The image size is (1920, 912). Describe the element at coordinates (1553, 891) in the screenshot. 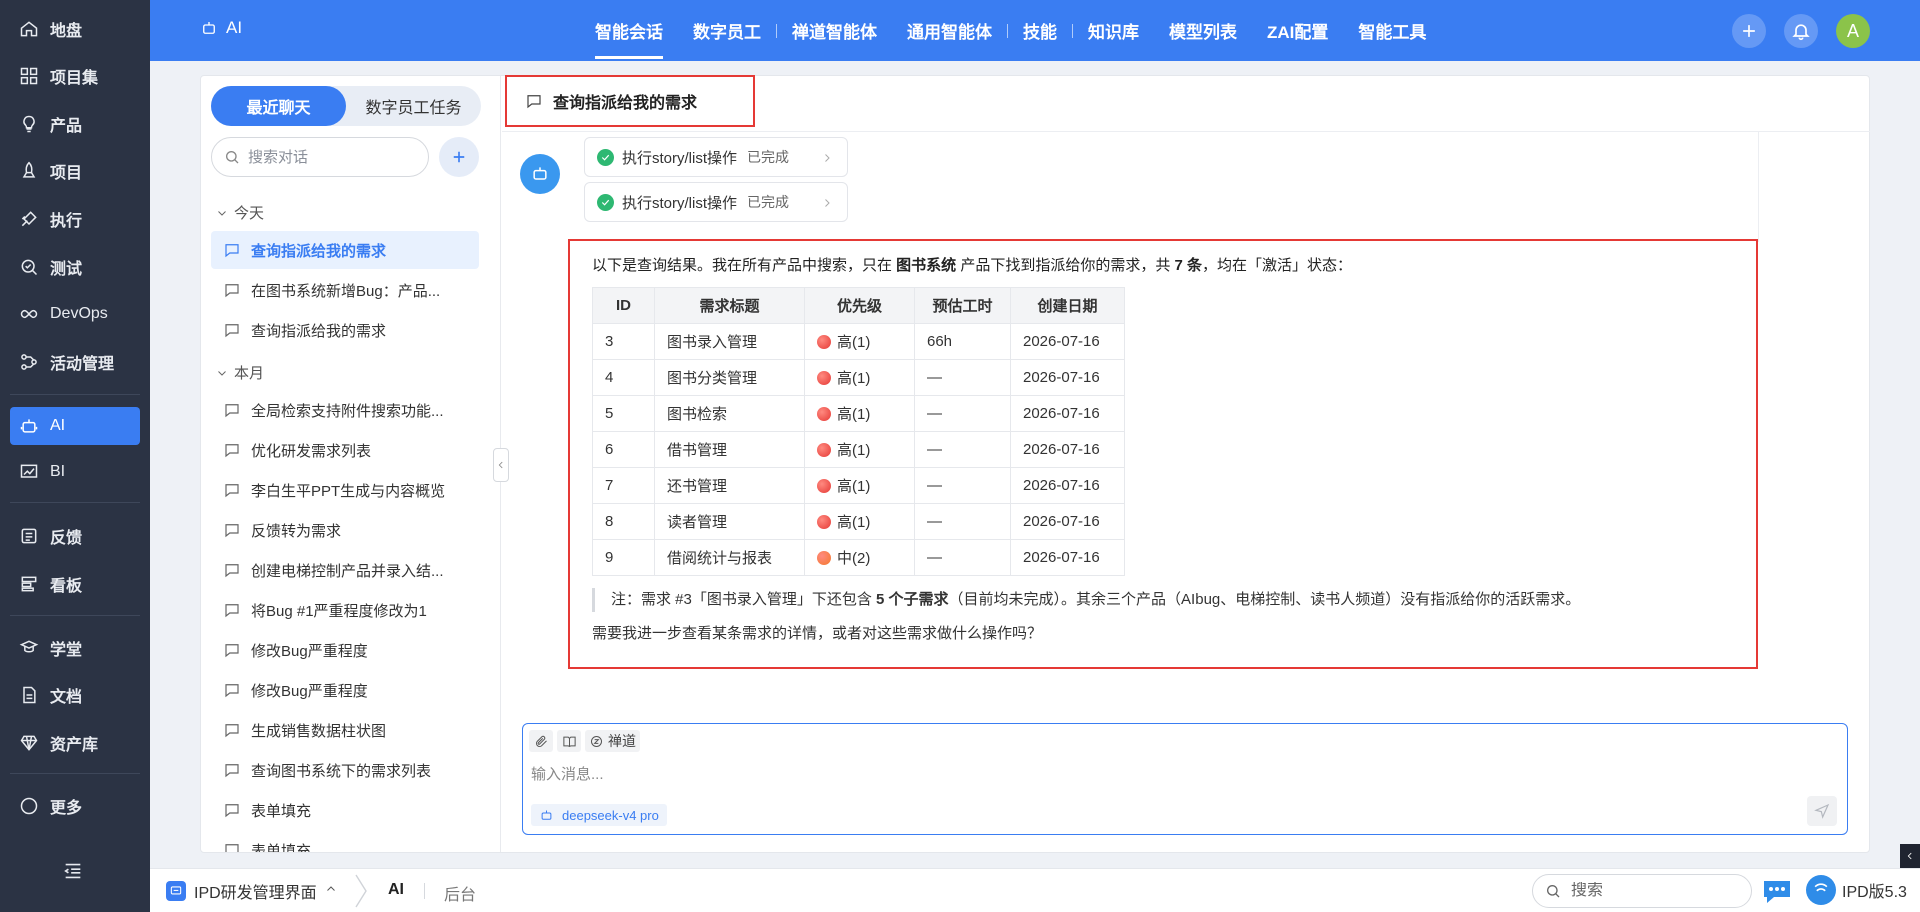

I see `search-icon` at that location.